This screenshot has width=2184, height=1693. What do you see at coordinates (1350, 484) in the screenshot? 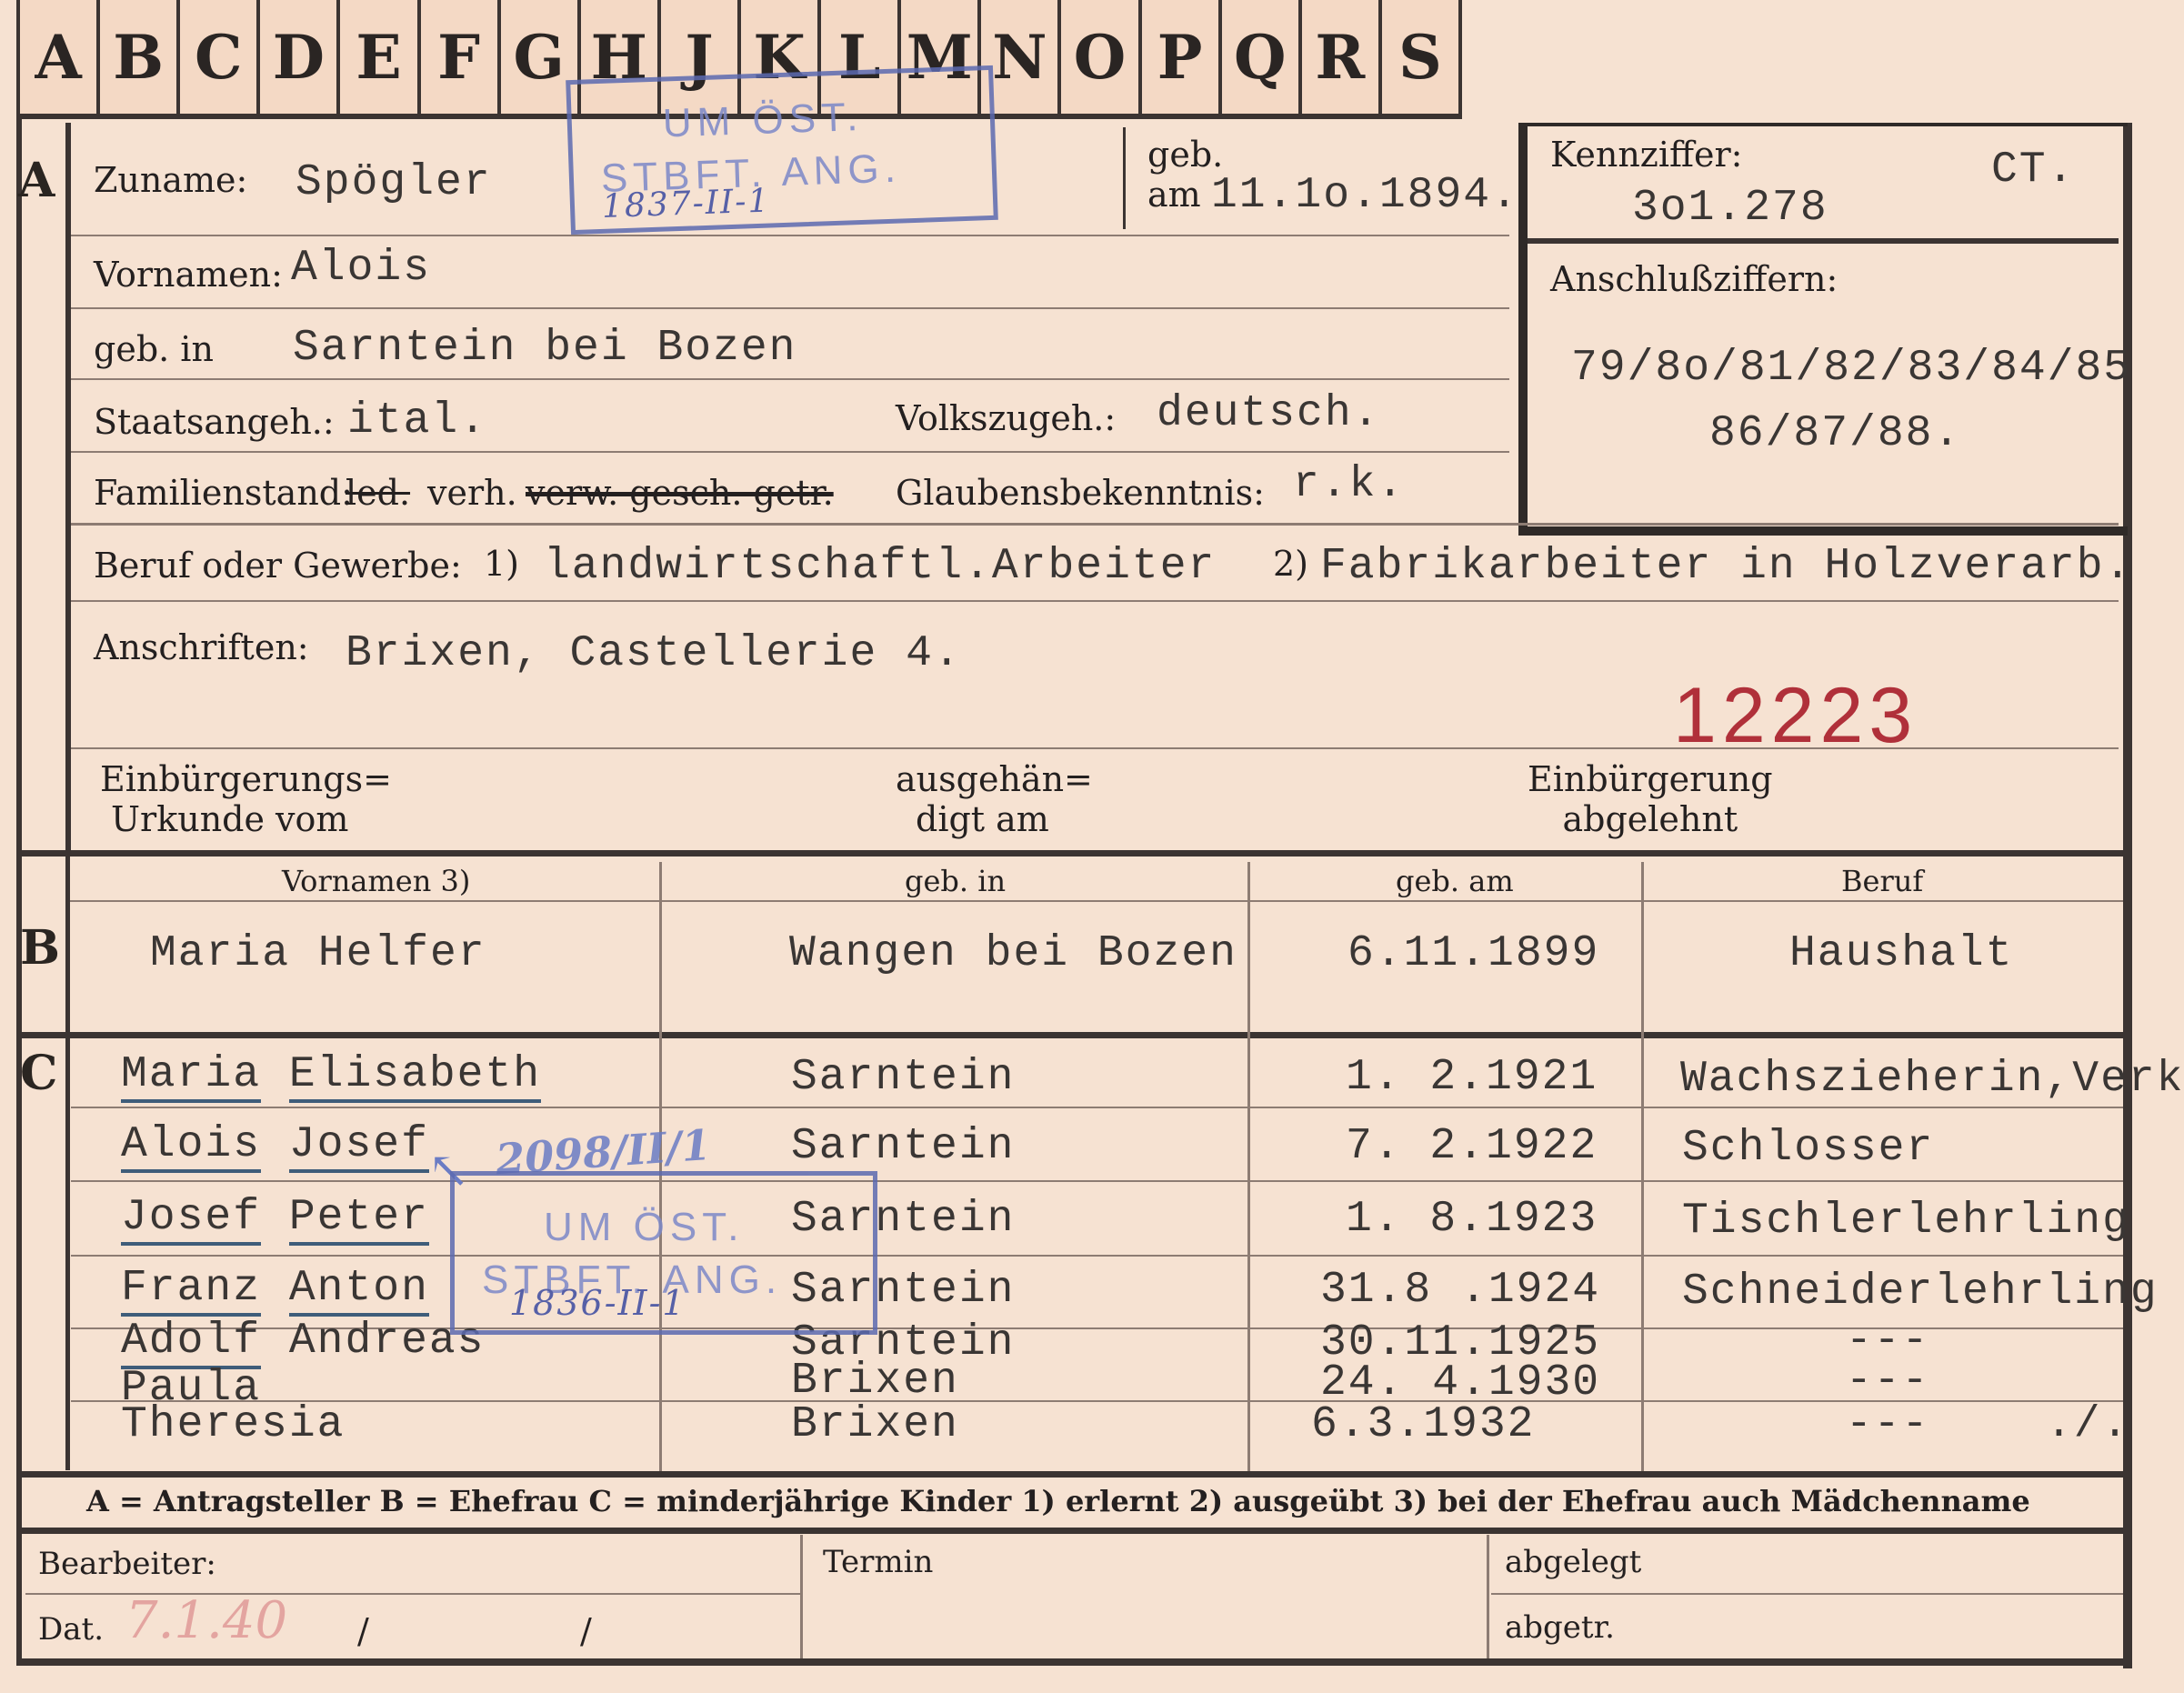
I see `religion-value: r.k.` at bounding box center [1350, 484].